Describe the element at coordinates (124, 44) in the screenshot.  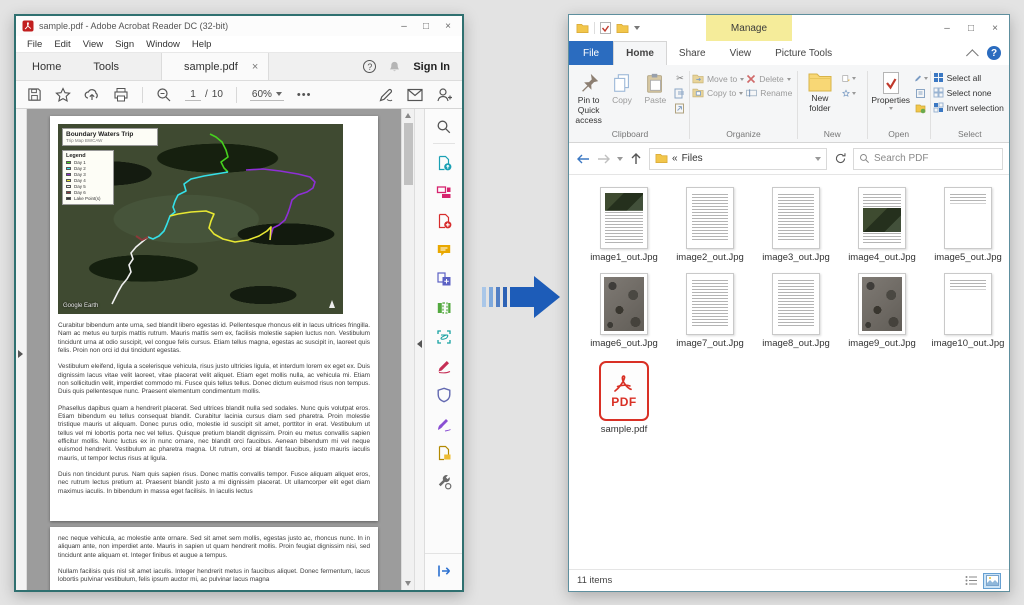
I see `menu-sign: Sign` at that location.